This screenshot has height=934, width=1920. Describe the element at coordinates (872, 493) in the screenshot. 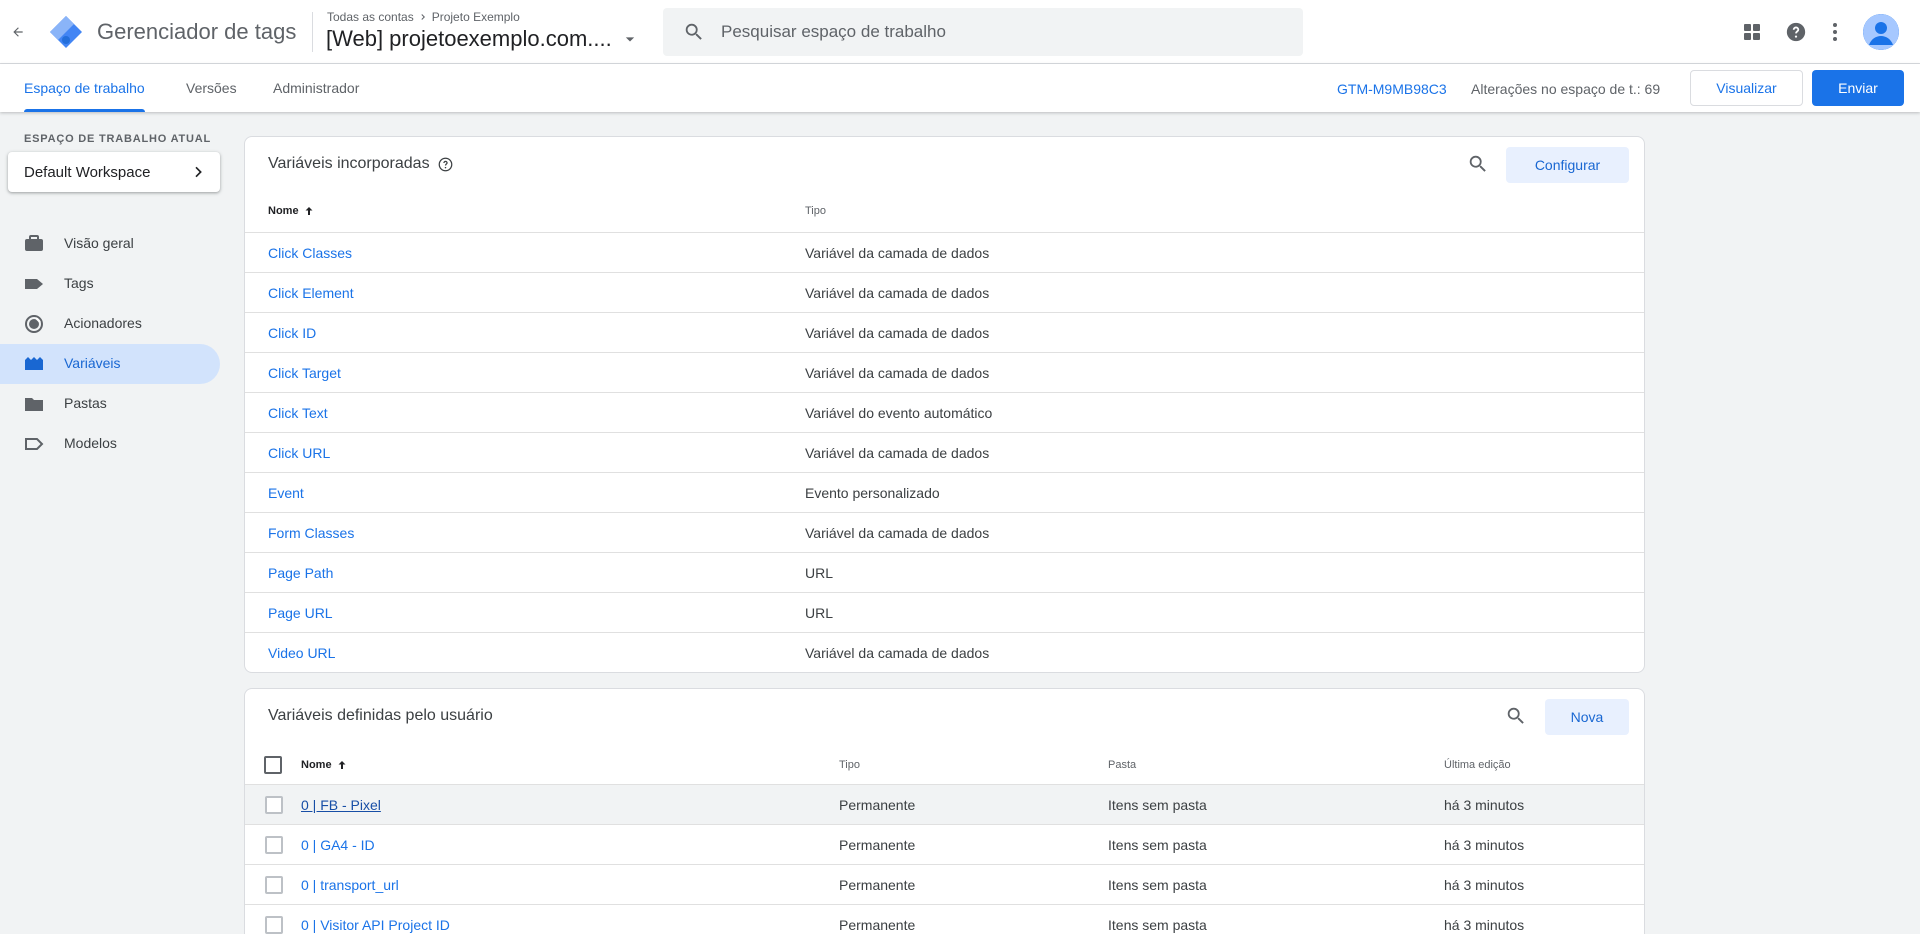

I see `variable-type: Evento personalizado` at that location.